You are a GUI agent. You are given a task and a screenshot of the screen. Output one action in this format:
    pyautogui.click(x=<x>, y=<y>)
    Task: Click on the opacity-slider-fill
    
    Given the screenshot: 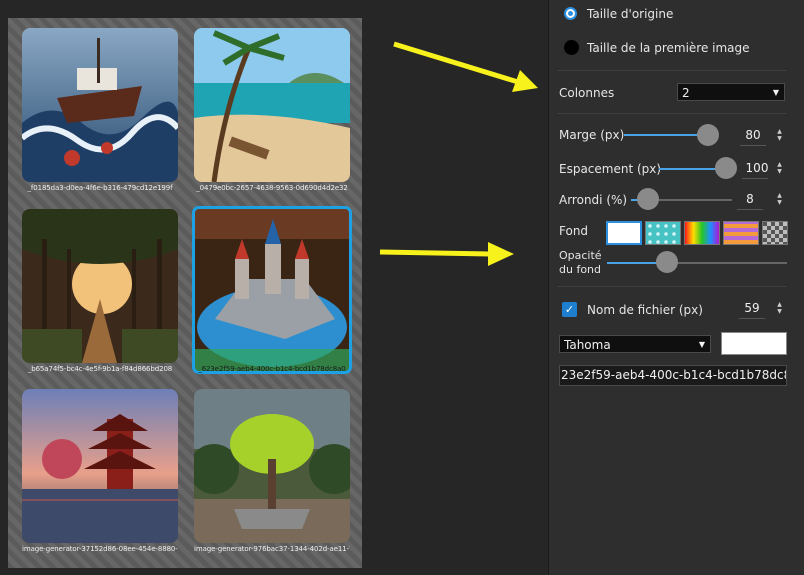 What is the action you would take?
    pyautogui.click(x=634, y=263)
    